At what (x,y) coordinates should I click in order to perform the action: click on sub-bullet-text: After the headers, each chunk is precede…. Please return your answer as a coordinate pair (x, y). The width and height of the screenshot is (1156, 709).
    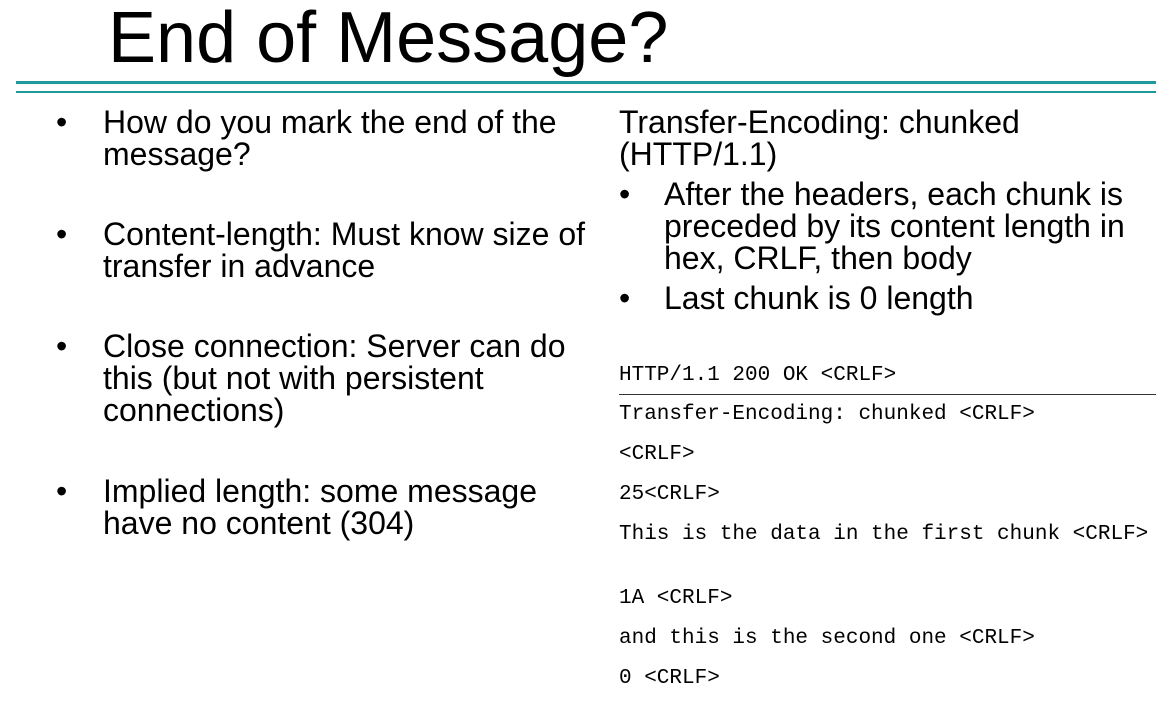
    Looking at the image, I should click on (894, 226).